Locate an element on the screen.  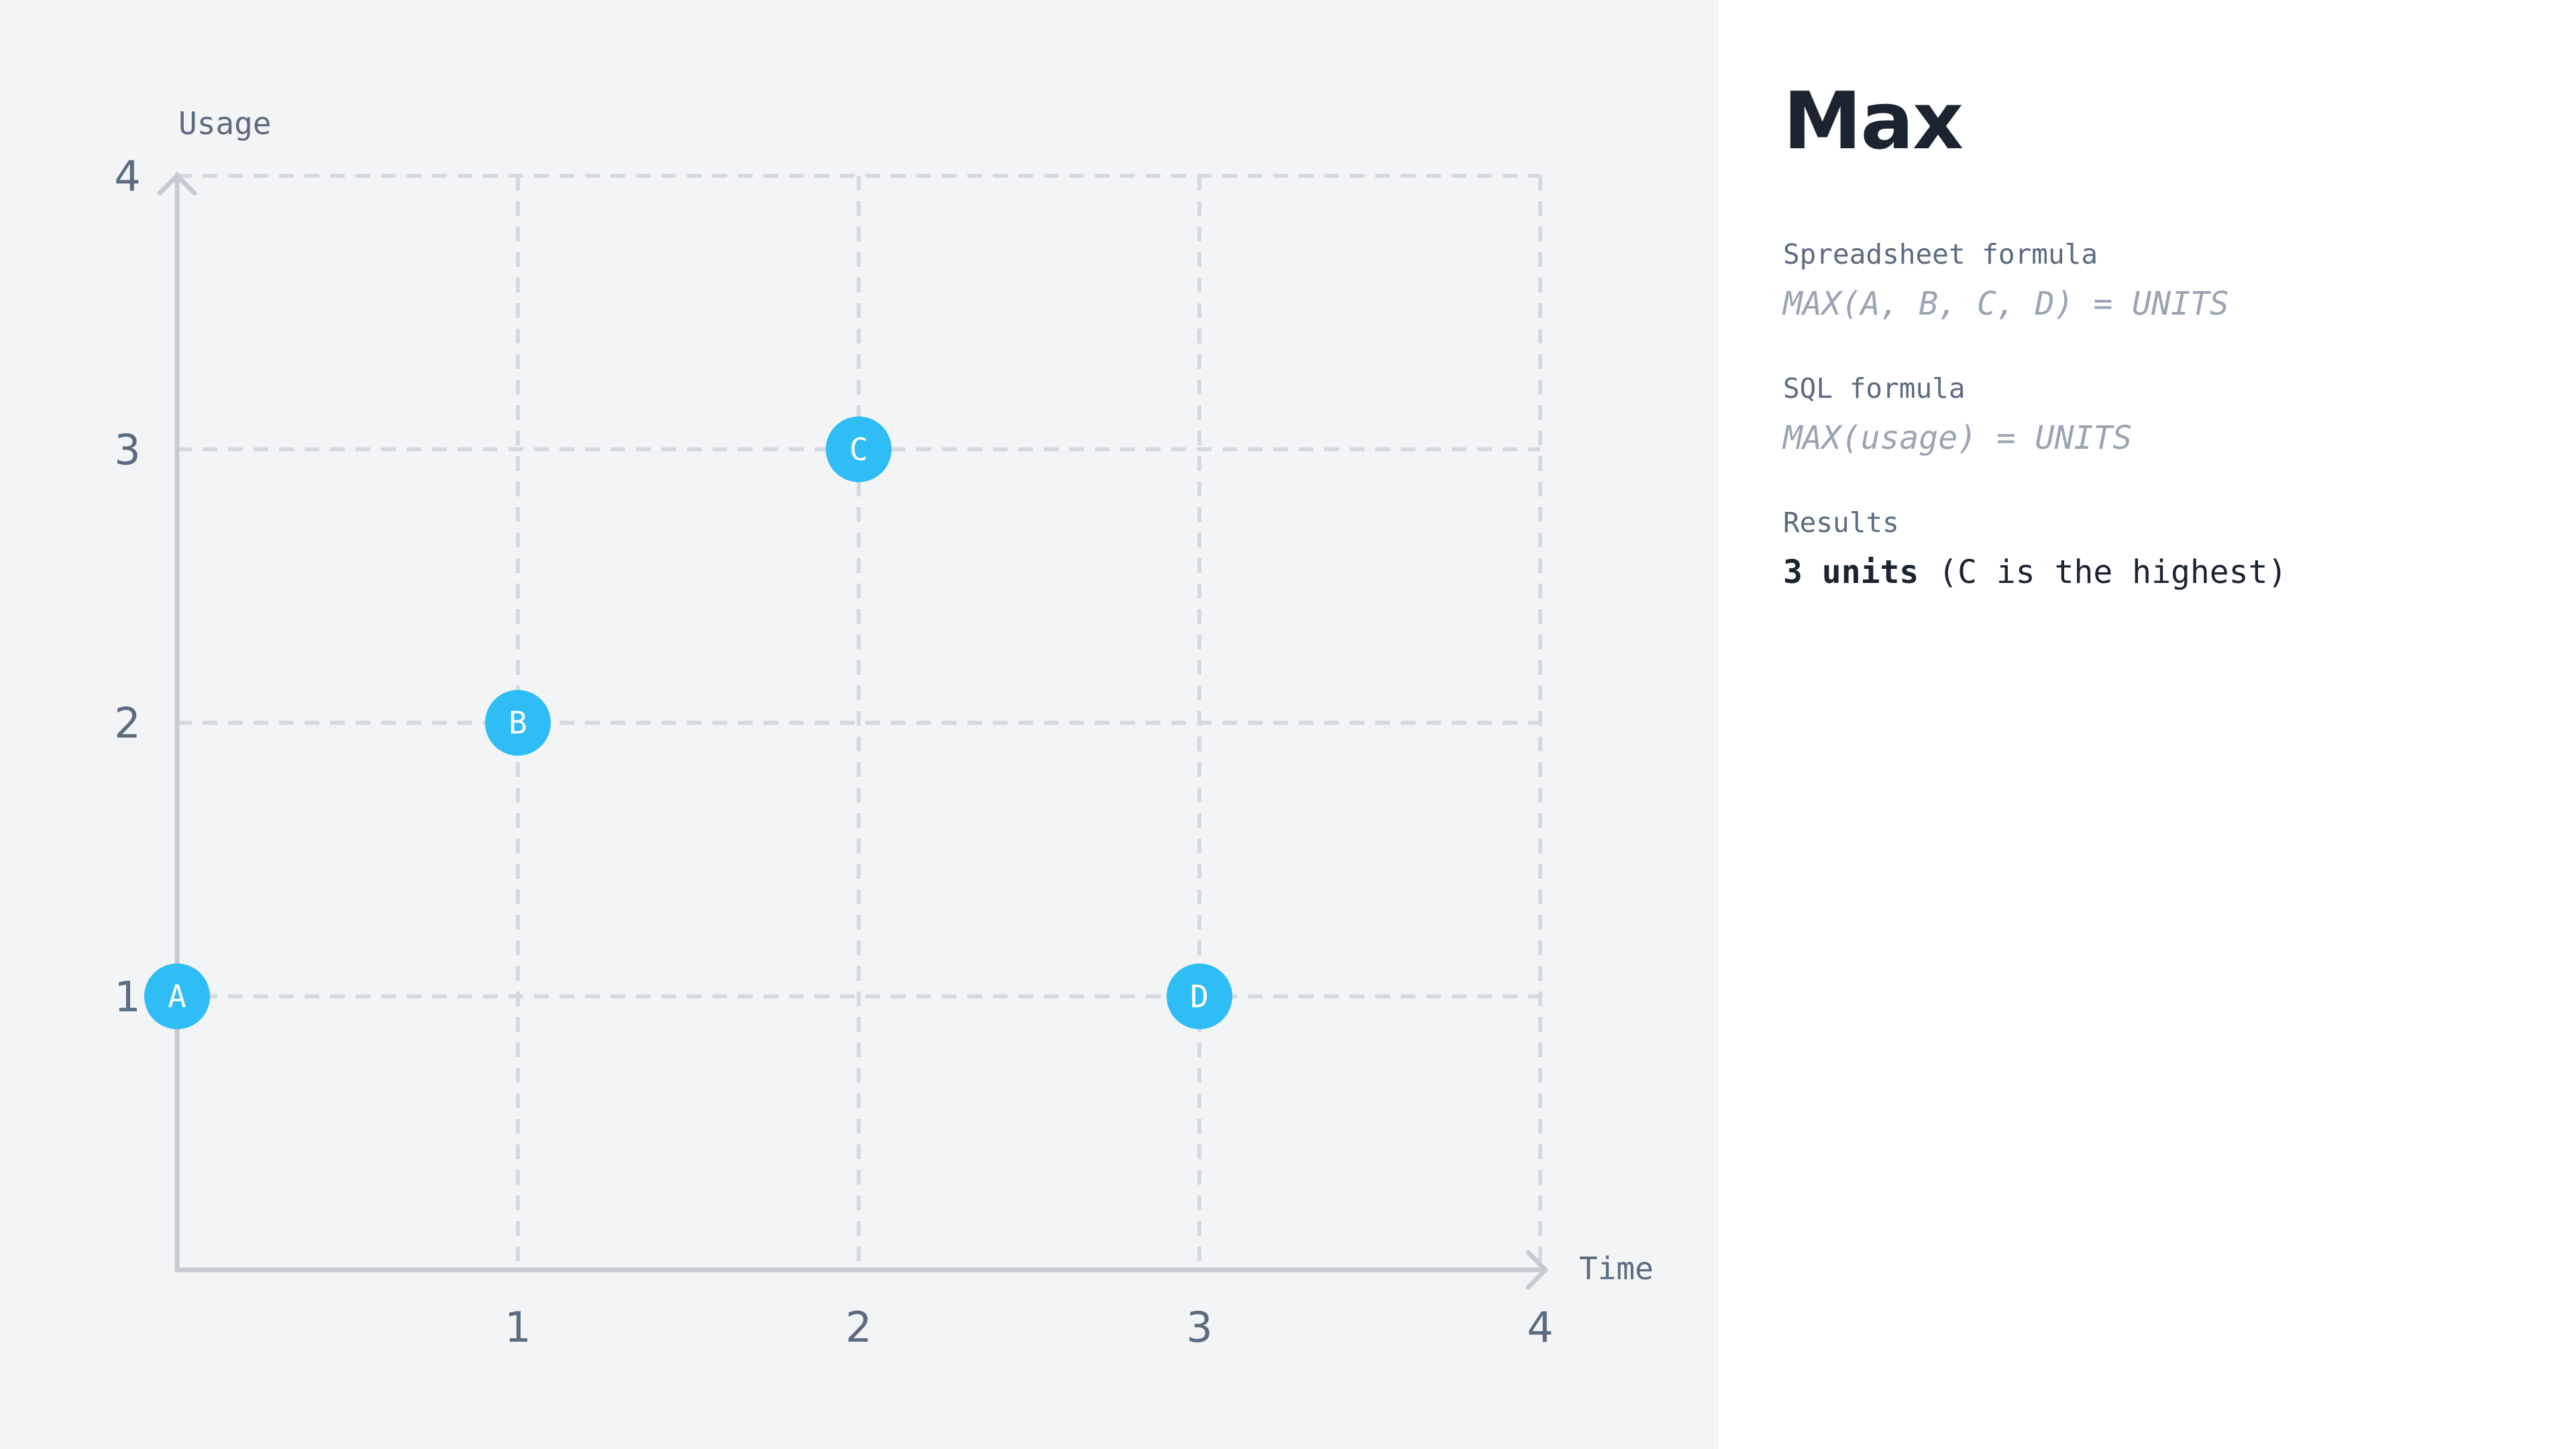
x-axis-label: Time is located at coordinates (1616, 1268).